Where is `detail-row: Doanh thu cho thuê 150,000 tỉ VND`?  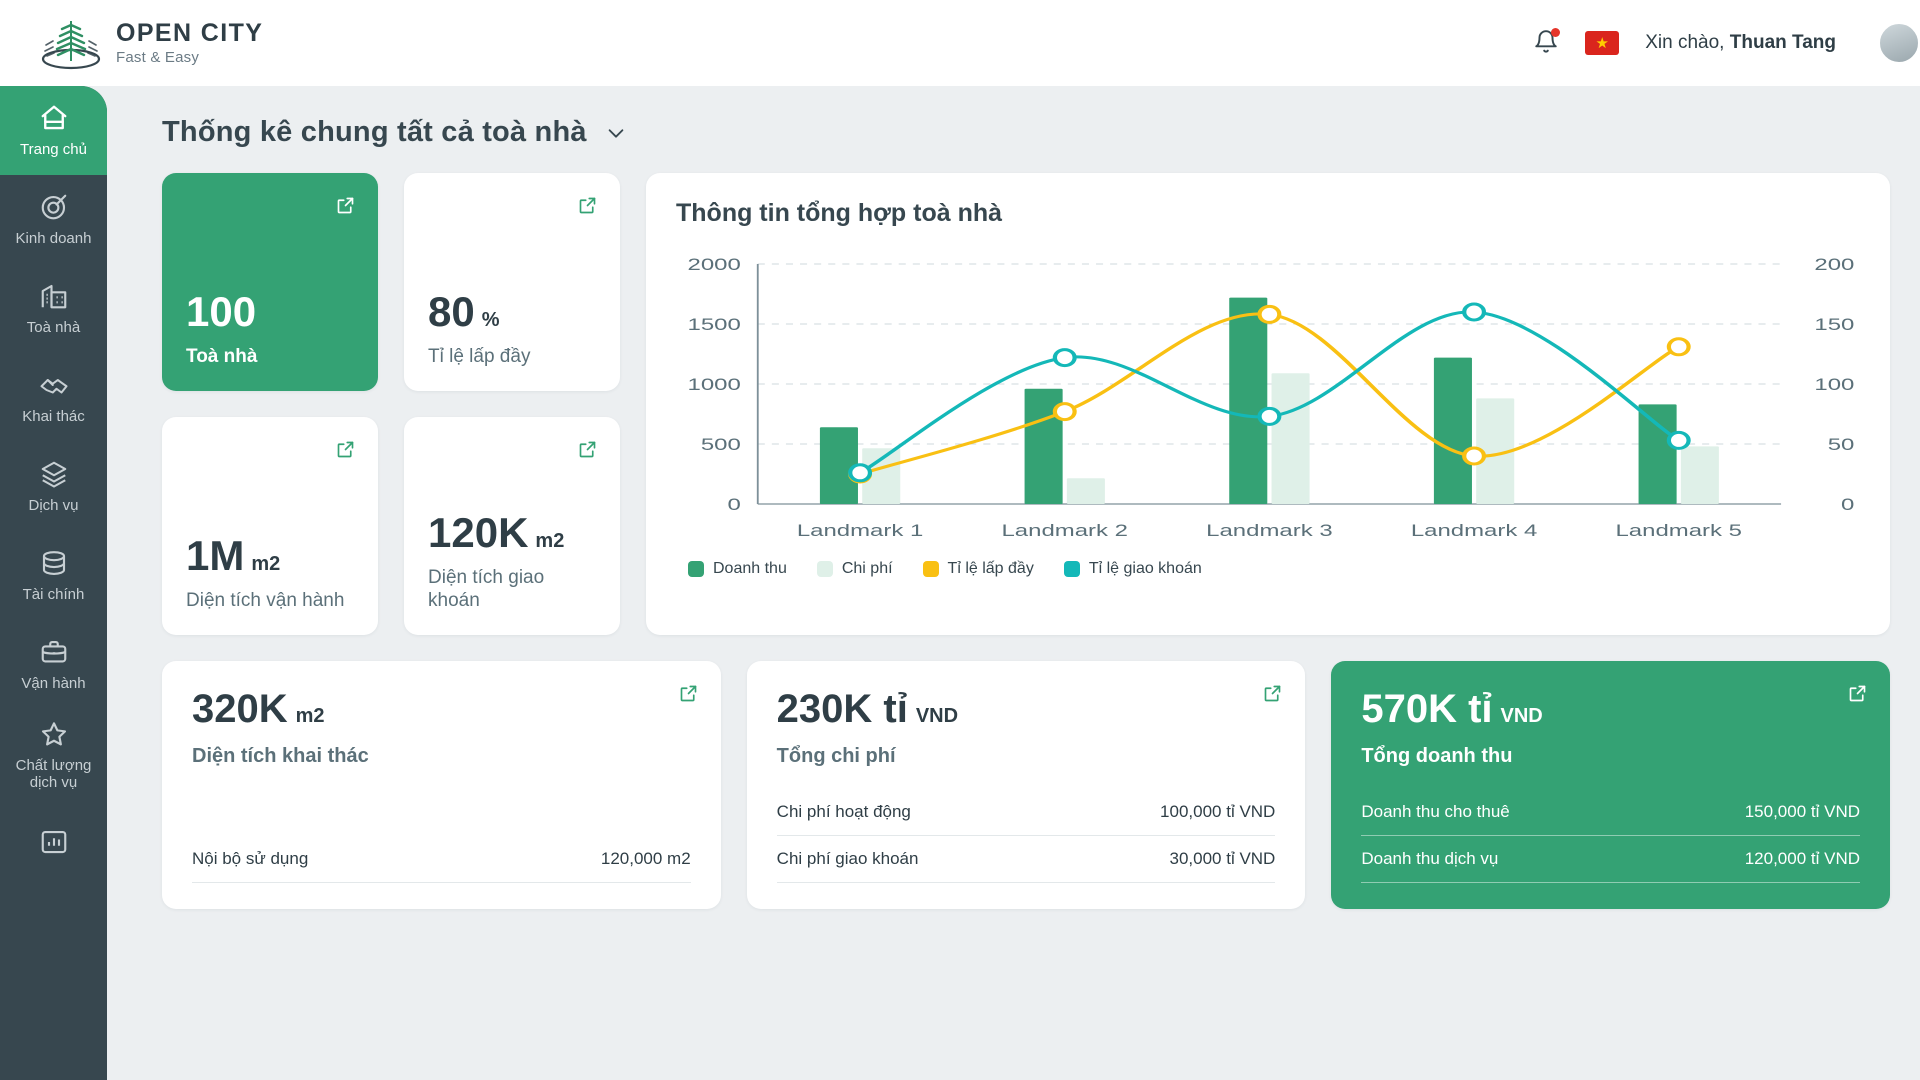
detail-row: Doanh thu cho thuê 150,000 tỉ VND is located at coordinates (1611, 812).